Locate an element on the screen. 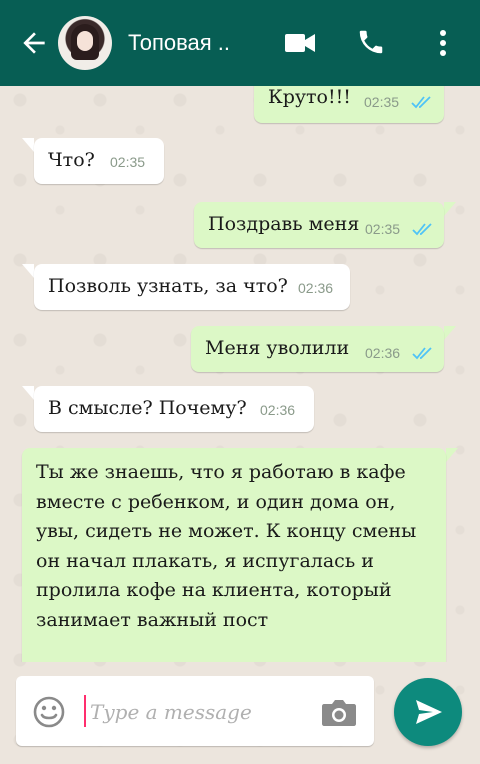 The image size is (480, 764). chat-header: Топовая .. is located at coordinates (240, 43).